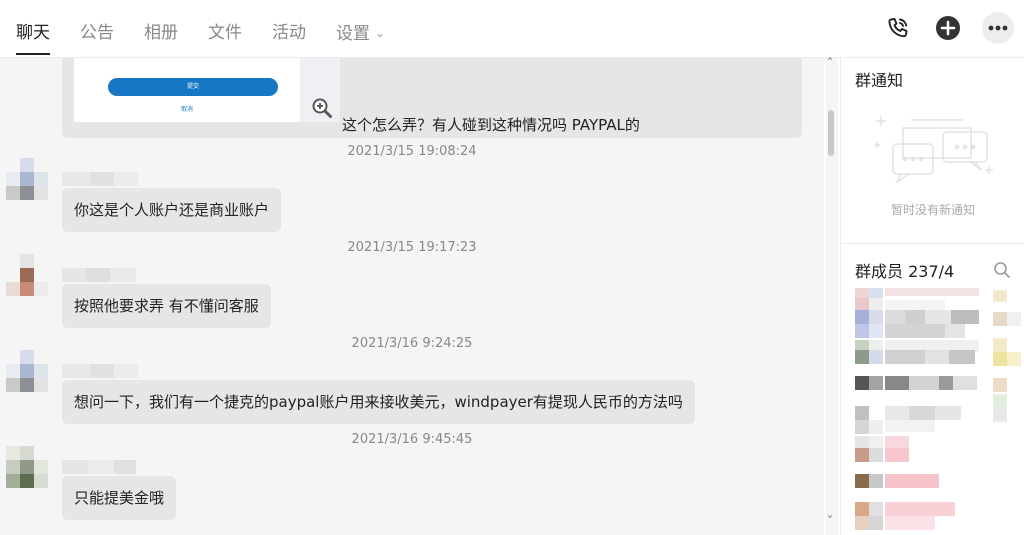 Image resolution: width=1024 pixels, height=535 pixels. I want to click on image-message-caption: 这个怎么弄？有人碰到这种情况吗 PAYPAL的, so click(491, 125).